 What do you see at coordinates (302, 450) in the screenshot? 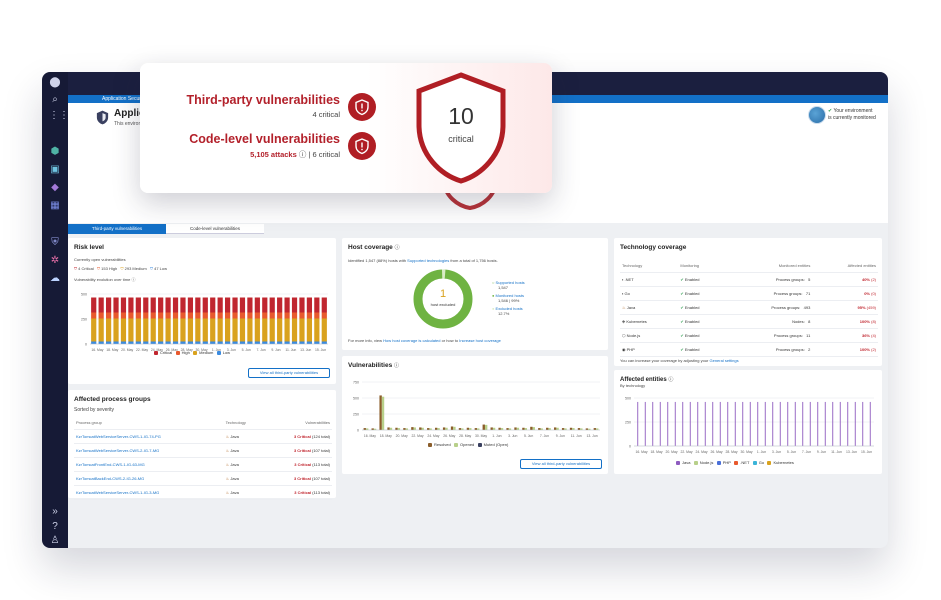
I see `critical-count: 3 Critical` at bounding box center [302, 450].